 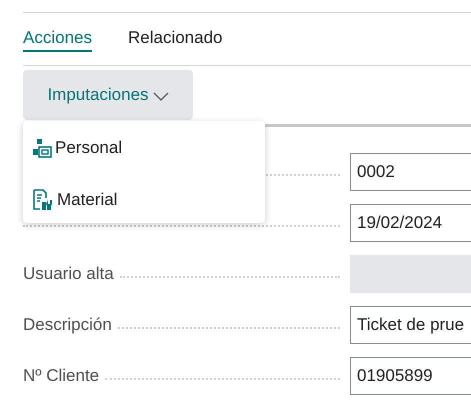 I want to click on field-label: Nº Cliente, so click(x=61, y=376).